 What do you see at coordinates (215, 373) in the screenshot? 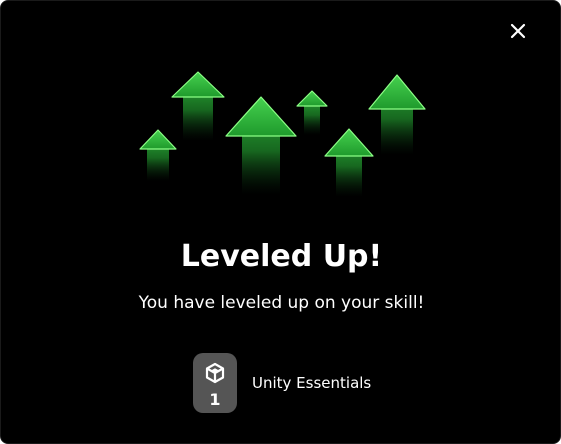
I see `unity-logo-icon` at bounding box center [215, 373].